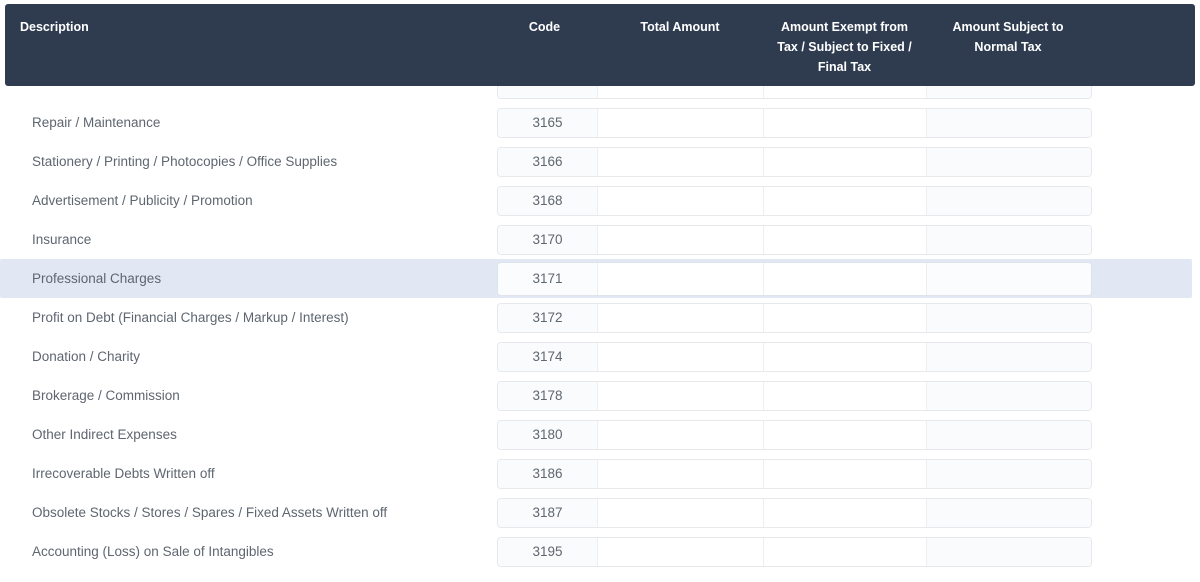 The height and width of the screenshot is (582, 1200). Describe the element at coordinates (54, 27) in the screenshot. I see `column-header-description: Description` at that location.